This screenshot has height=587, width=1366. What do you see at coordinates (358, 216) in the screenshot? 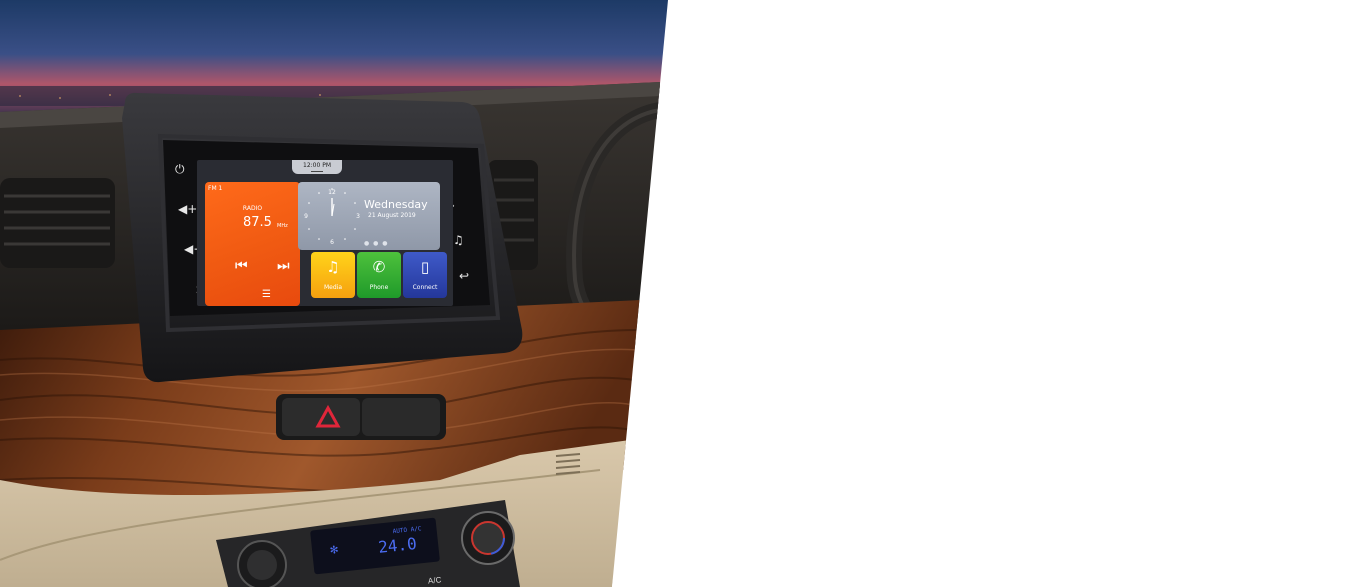
I see `clock-numeral-3: 3` at bounding box center [358, 216].